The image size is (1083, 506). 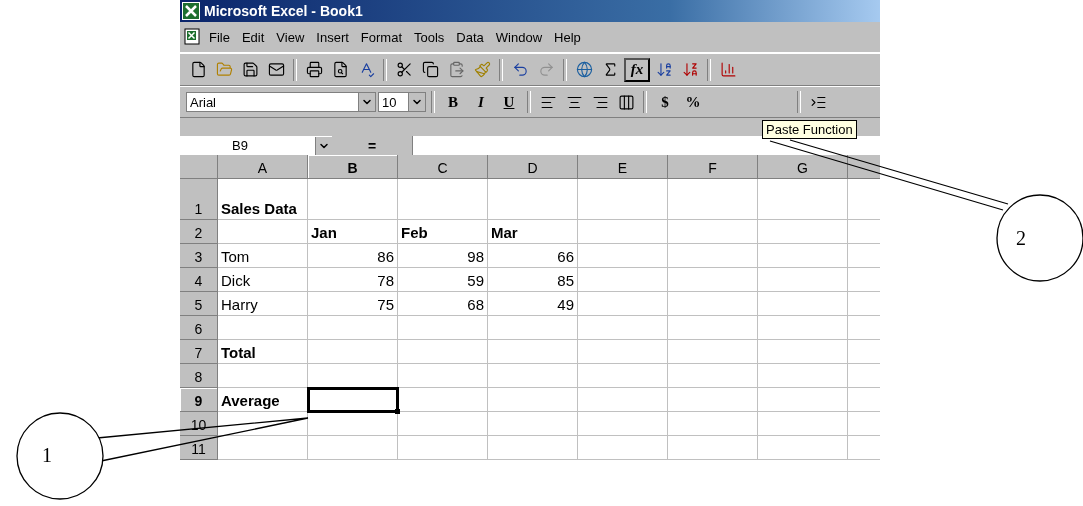 I want to click on menu-item: Help, so click(x=567, y=37).